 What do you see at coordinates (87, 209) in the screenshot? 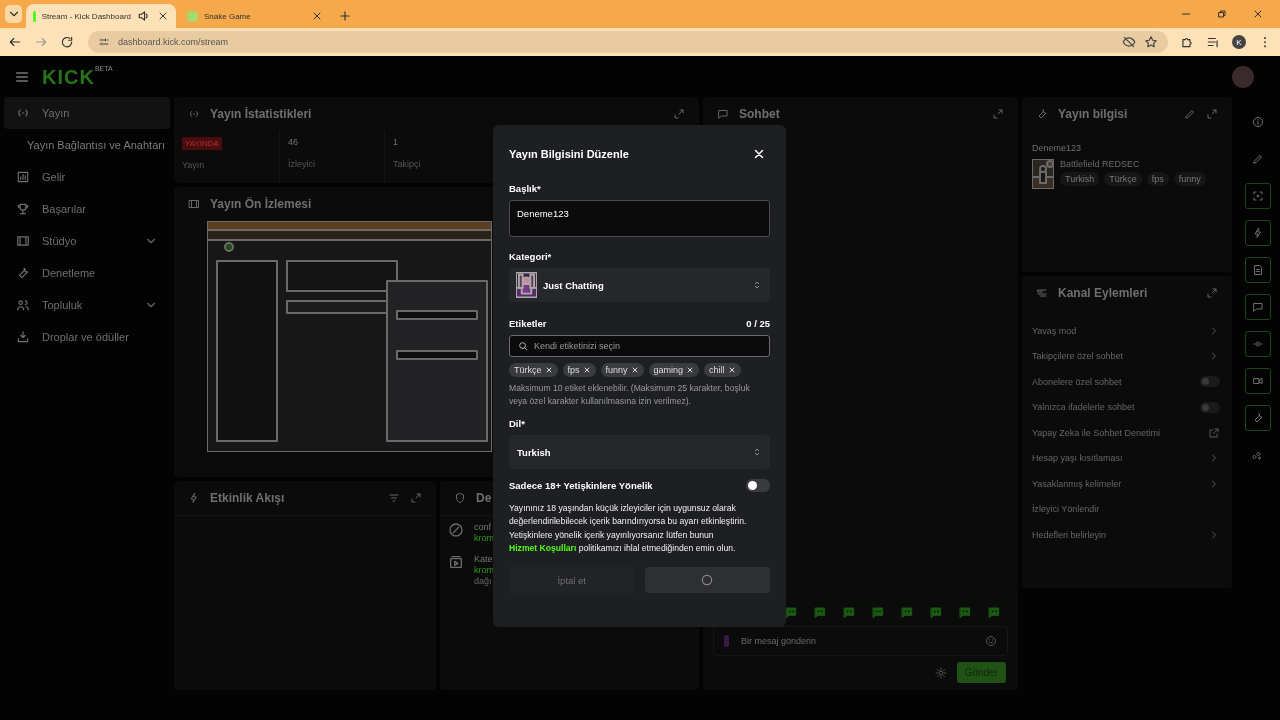
I see `sidebar-item: Başarılar` at bounding box center [87, 209].